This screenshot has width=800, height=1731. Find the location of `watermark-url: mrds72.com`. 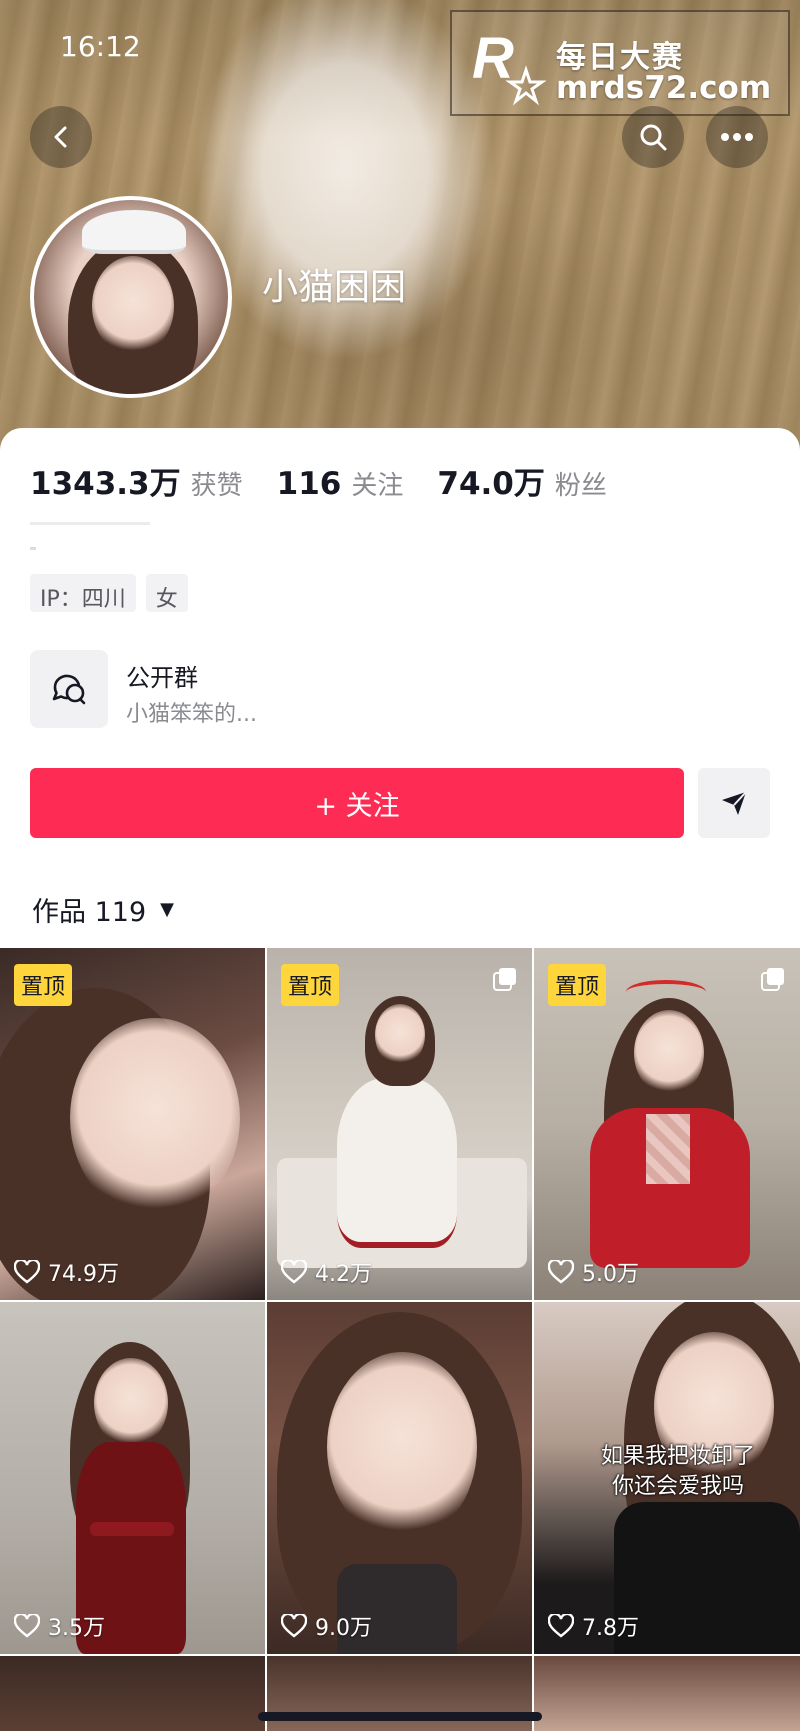

watermark-url: mrds72.com is located at coordinates (664, 88).